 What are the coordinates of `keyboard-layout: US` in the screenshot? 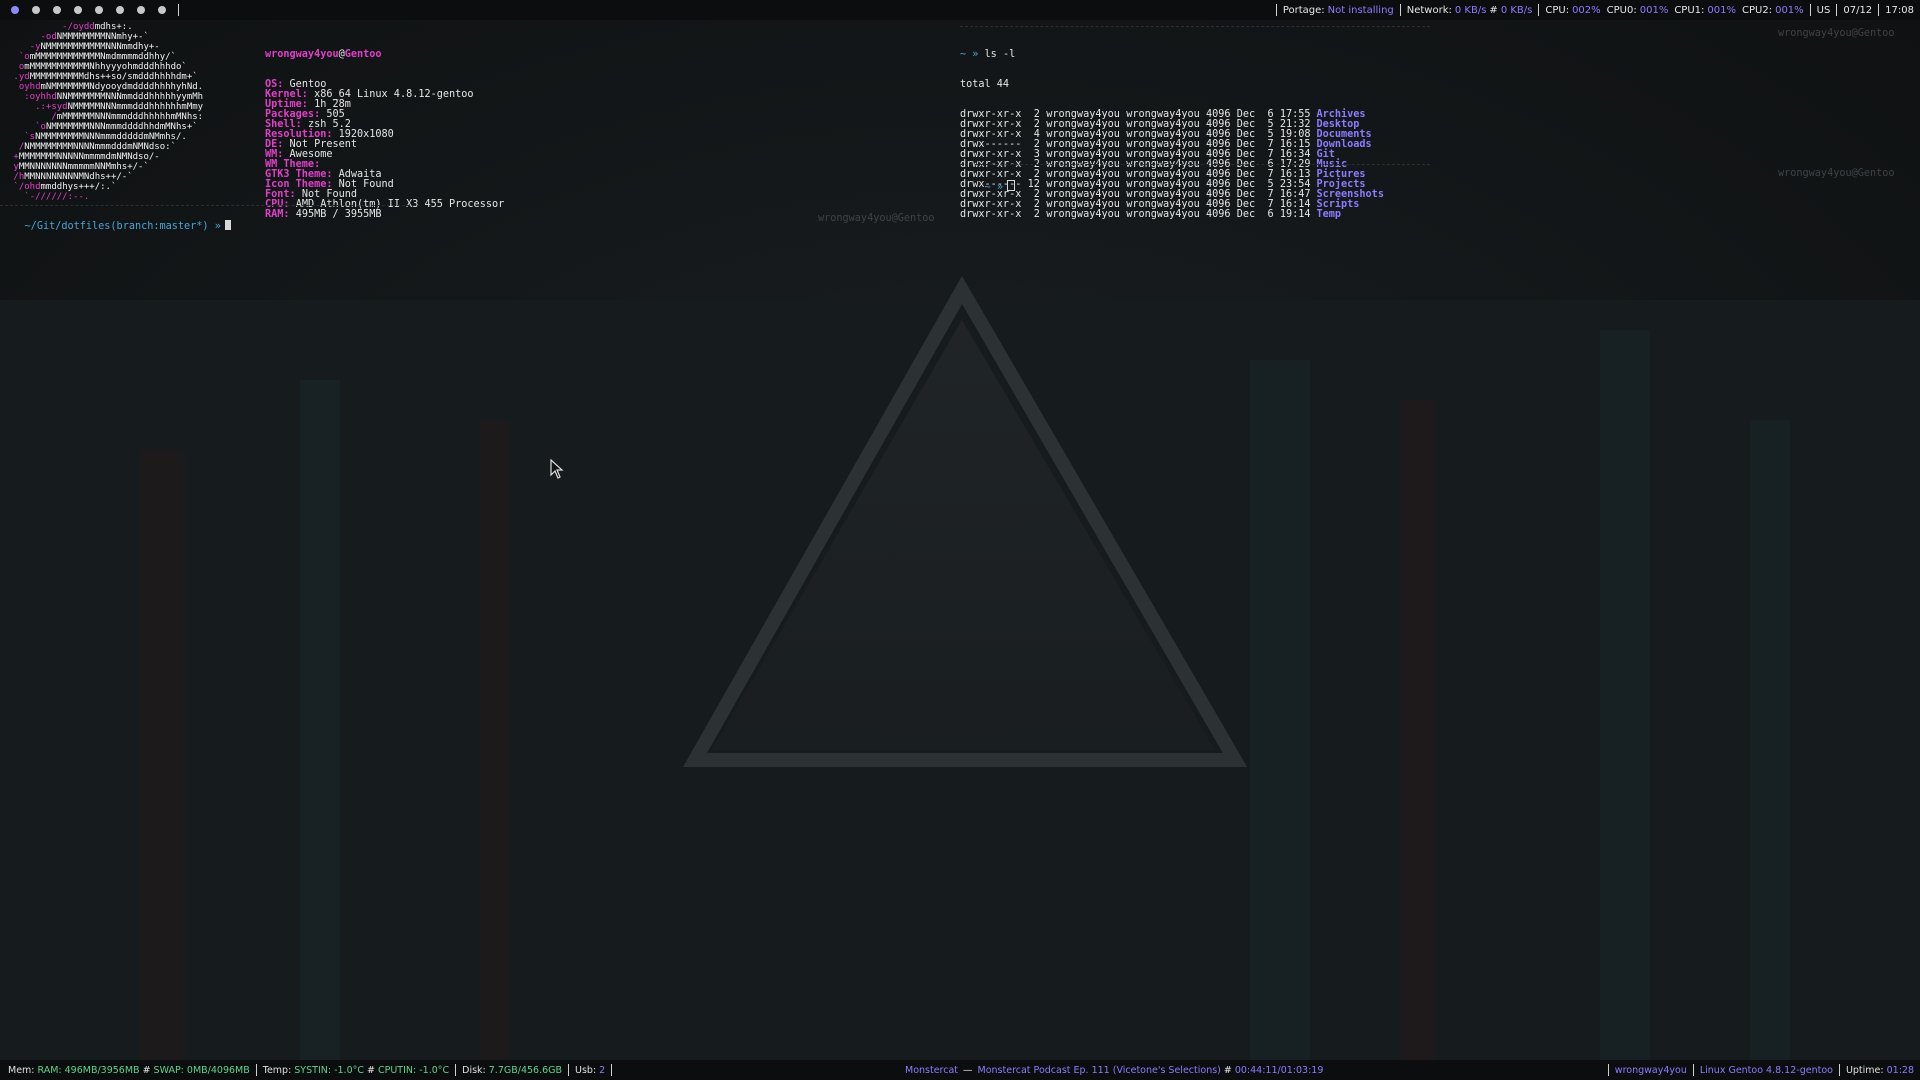 It's located at (1824, 10).